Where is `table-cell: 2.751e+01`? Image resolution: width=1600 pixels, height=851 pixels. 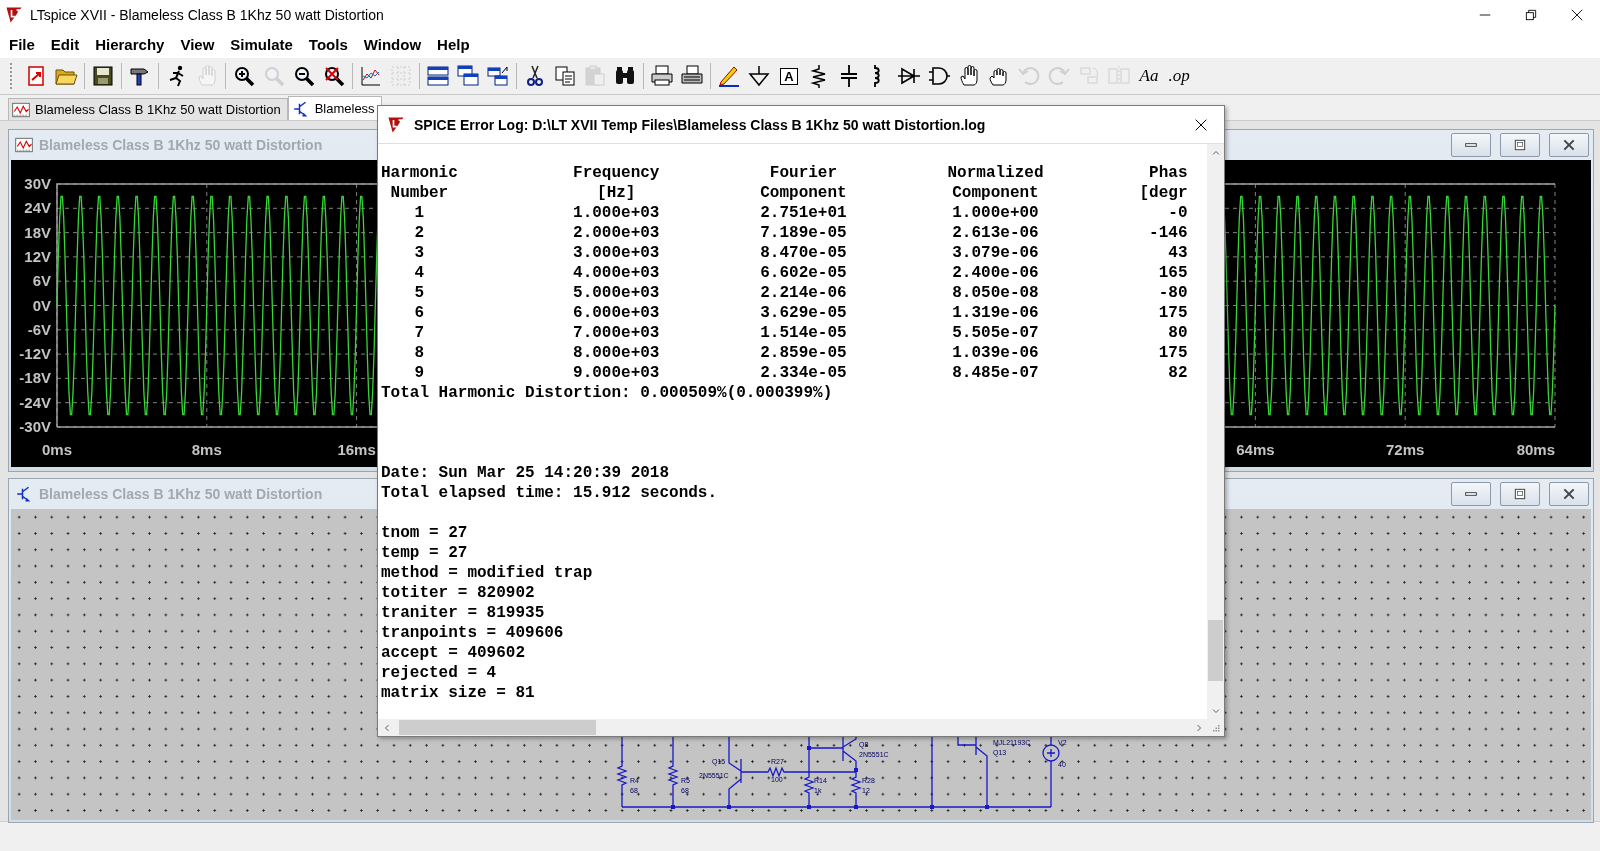
table-cell: 2.751e+01 is located at coordinates (803, 213).